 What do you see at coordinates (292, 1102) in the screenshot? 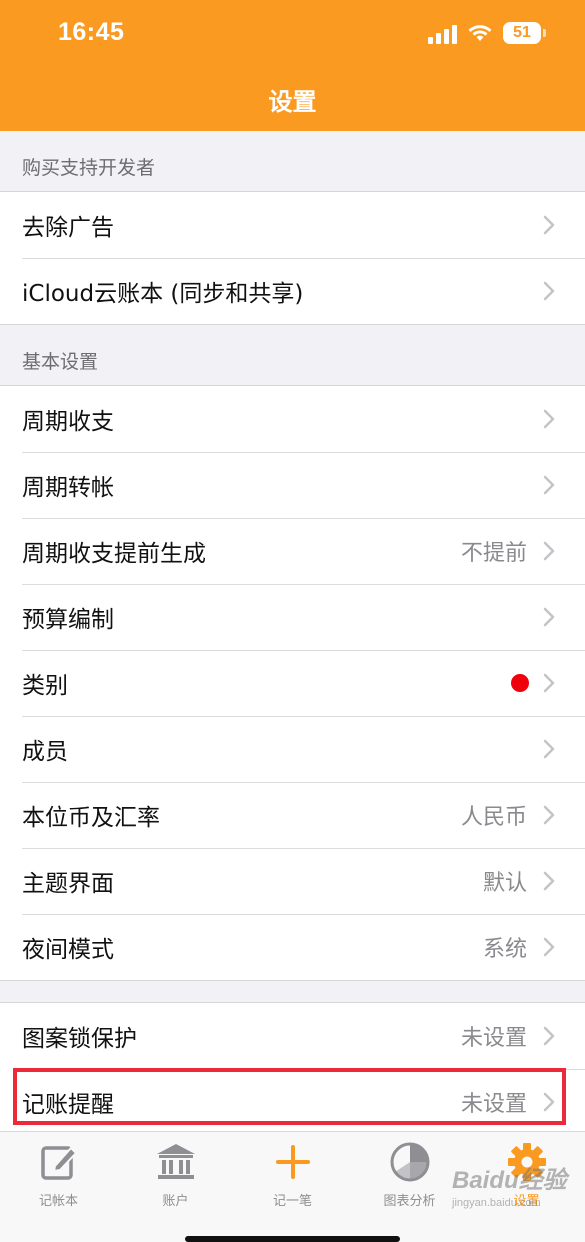
I see `settings-row: 记账提醒 未设置` at bounding box center [292, 1102].